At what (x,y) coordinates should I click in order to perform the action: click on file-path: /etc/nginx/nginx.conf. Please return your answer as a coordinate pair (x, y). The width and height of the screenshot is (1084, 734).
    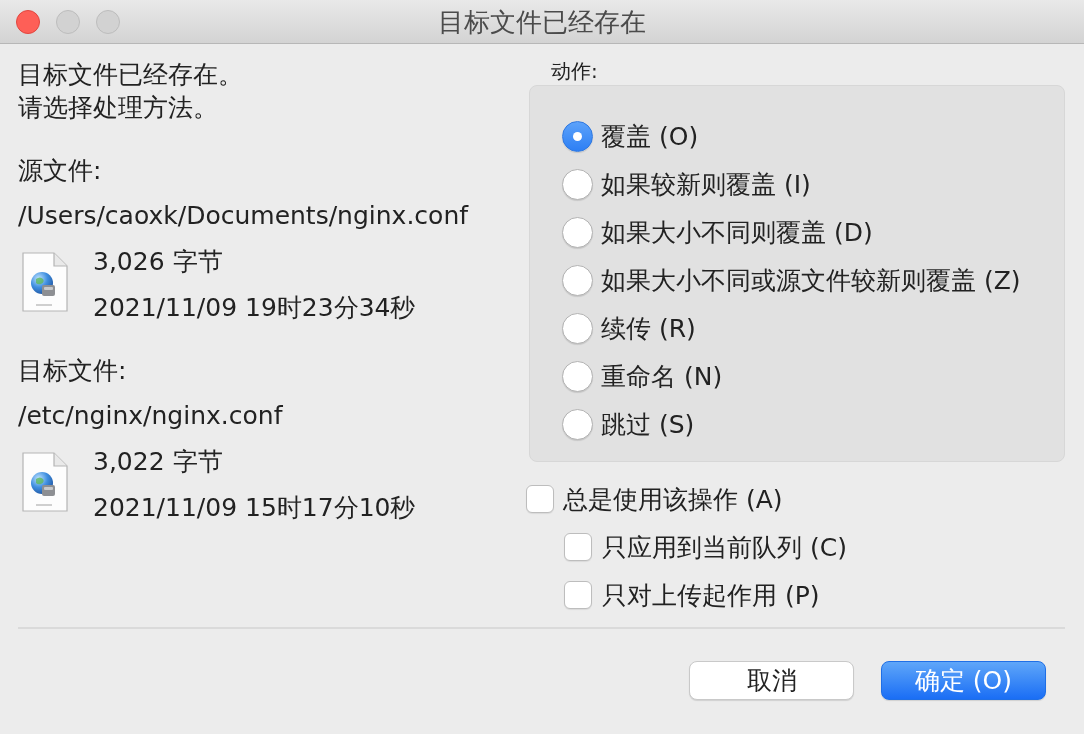
    Looking at the image, I should click on (150, 416).